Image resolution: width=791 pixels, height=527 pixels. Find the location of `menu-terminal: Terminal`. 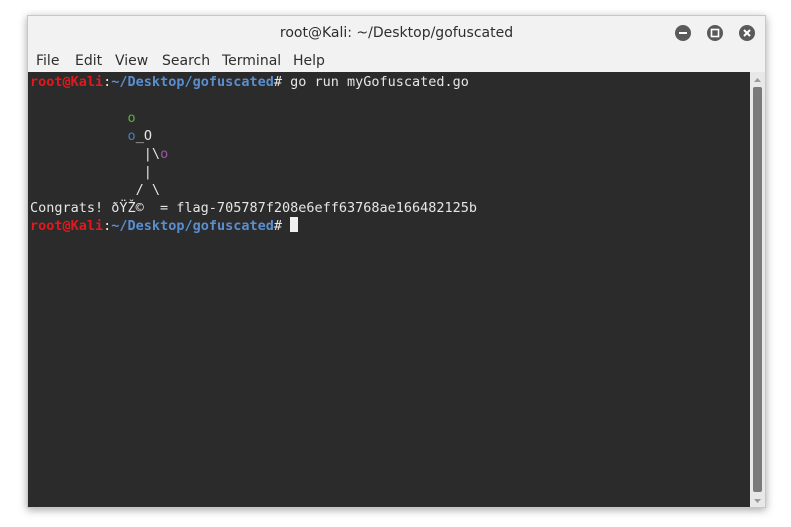

menu-terminal: Terminal is located at coordinates (251, 61).